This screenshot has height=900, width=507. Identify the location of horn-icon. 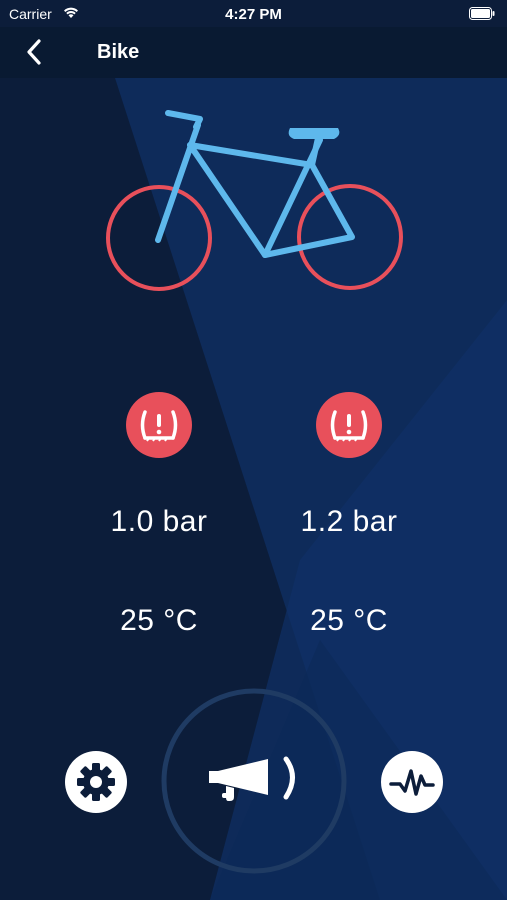
(254, 781).